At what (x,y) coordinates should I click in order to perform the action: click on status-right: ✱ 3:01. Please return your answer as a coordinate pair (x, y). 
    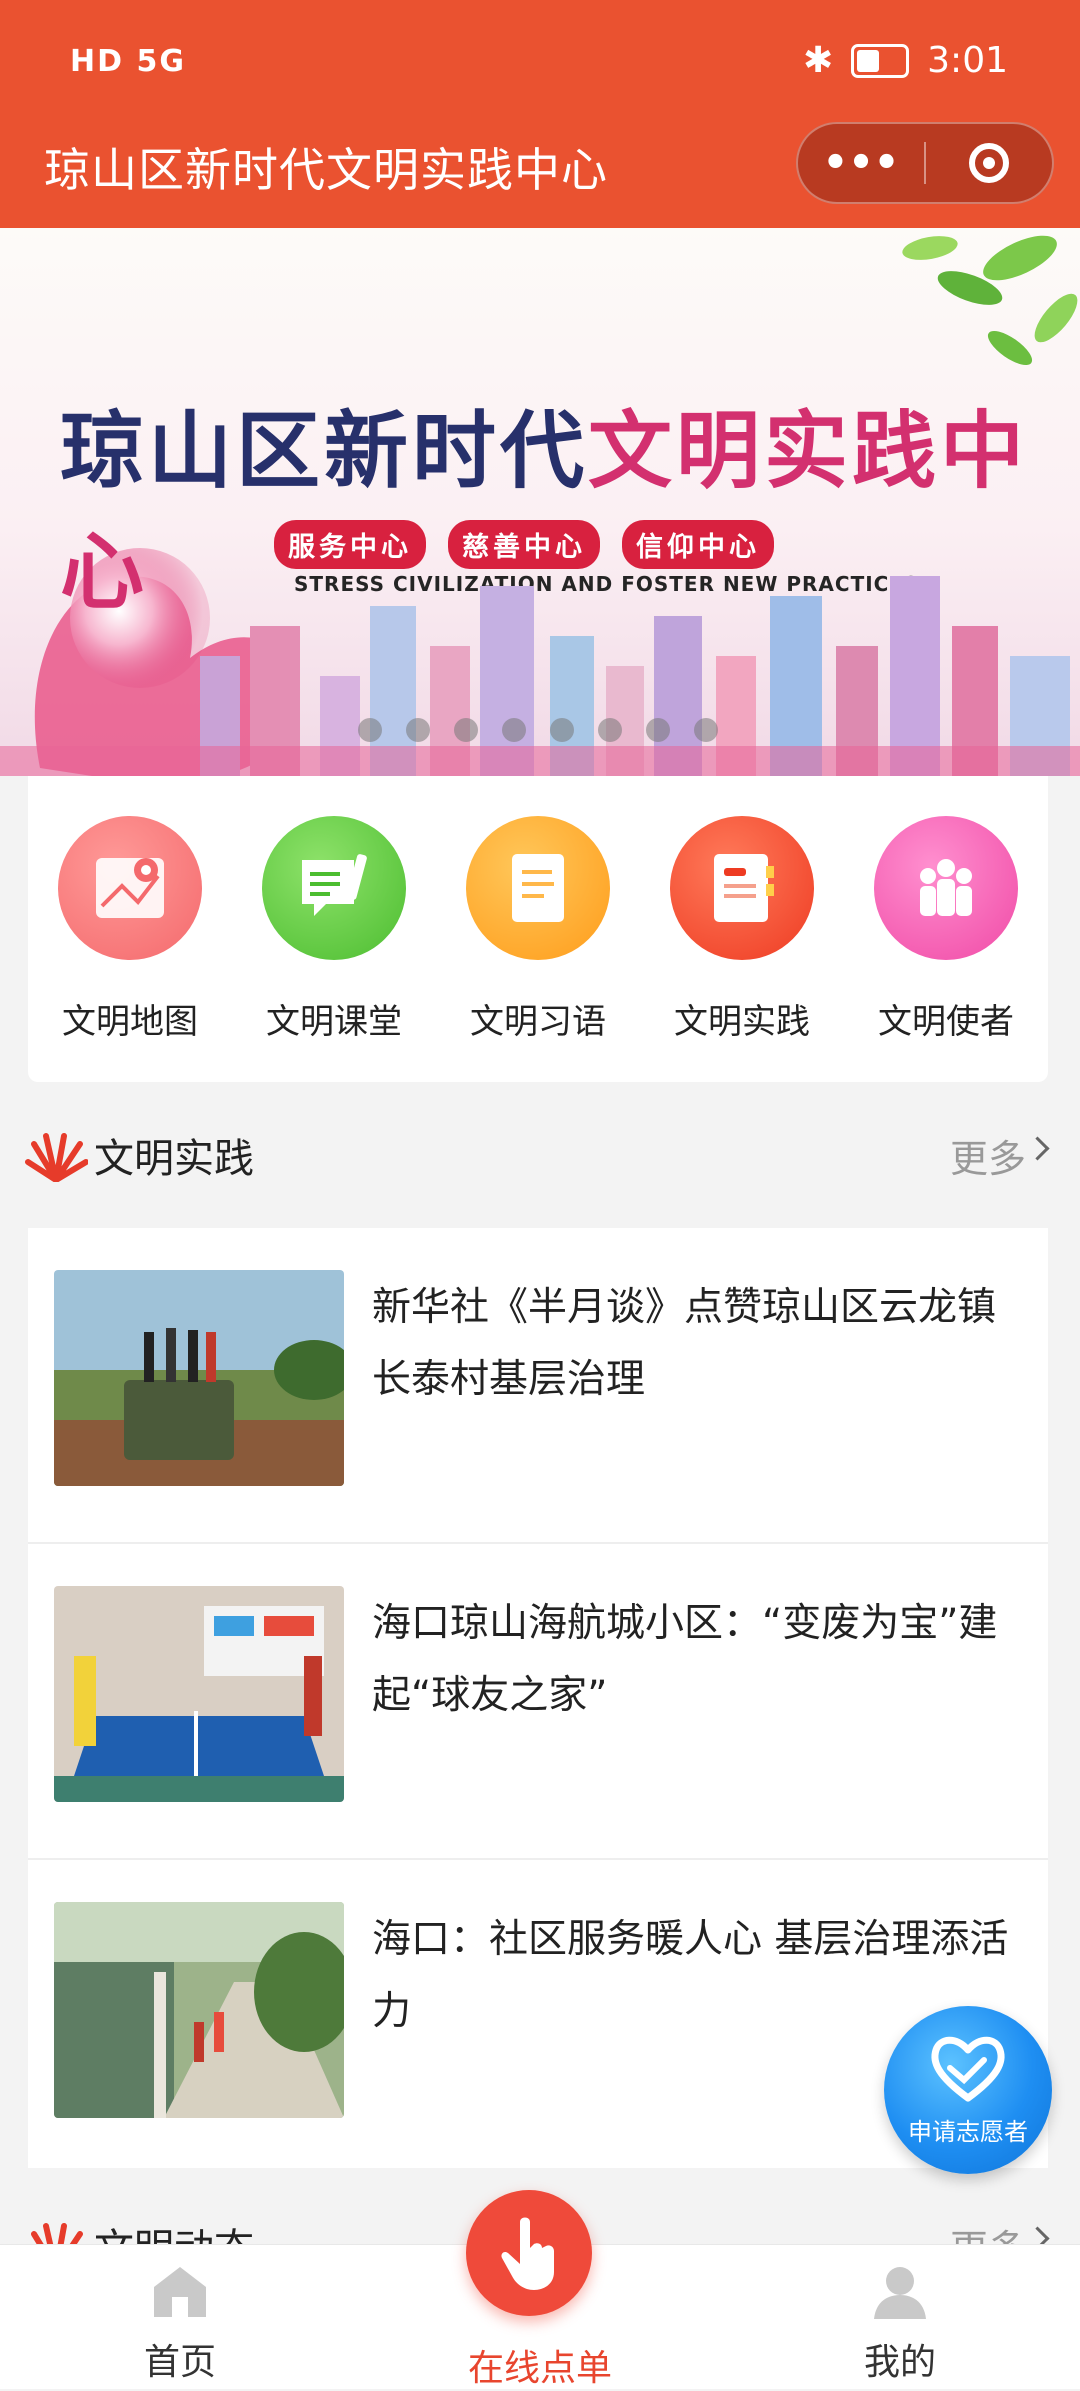
    Looking at the image, I should click on (905, 60).